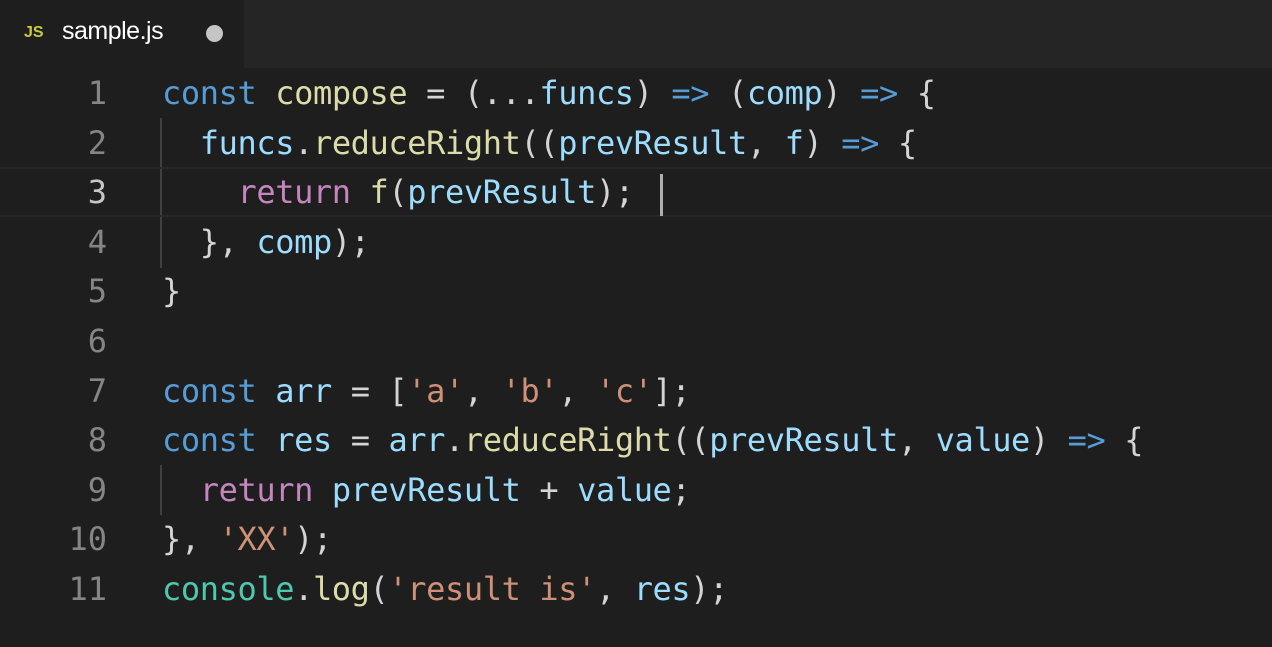  I want to click on code-text: }, 'XX');, so click(247, 539).